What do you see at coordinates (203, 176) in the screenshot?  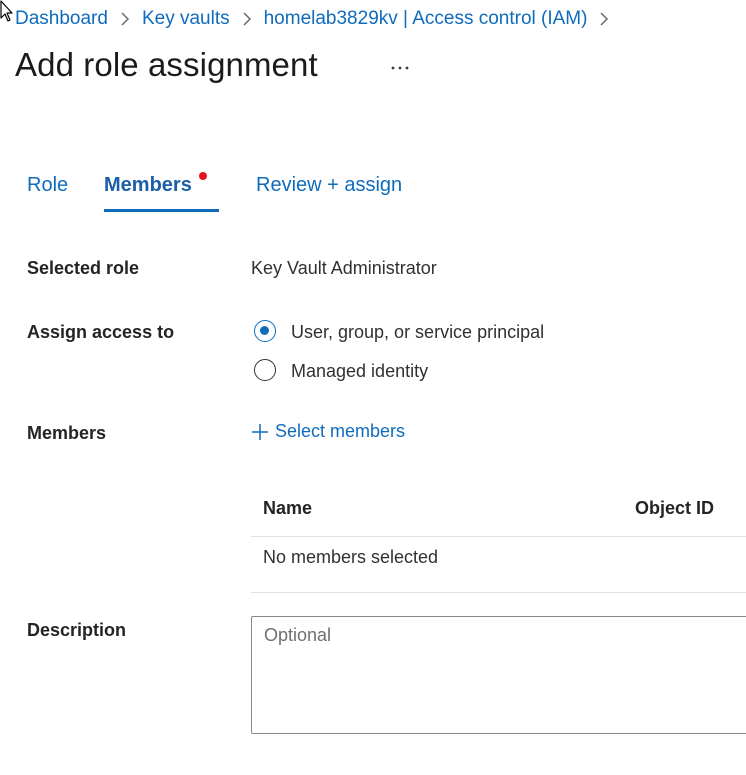 I see `required-indicator-dot` at bounding box center [203, 176].